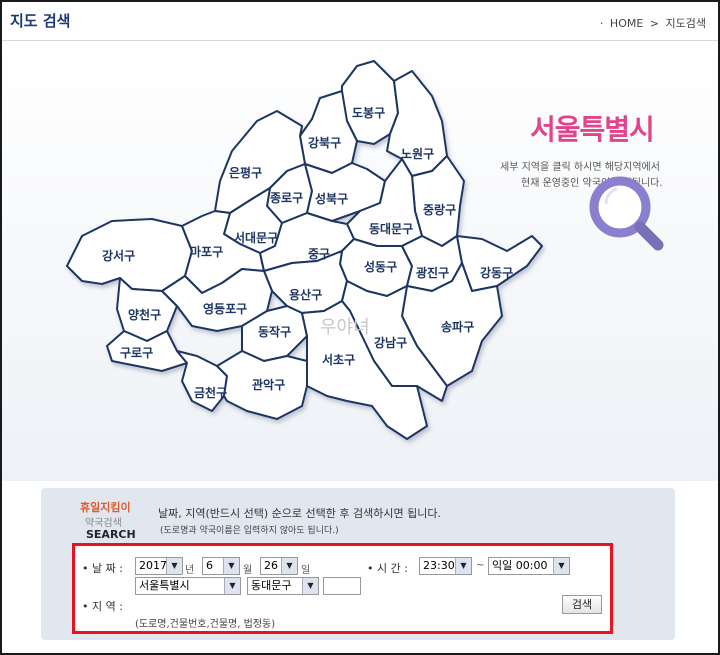  I want to click on chevron-right-icon: >, so click(654, 23).